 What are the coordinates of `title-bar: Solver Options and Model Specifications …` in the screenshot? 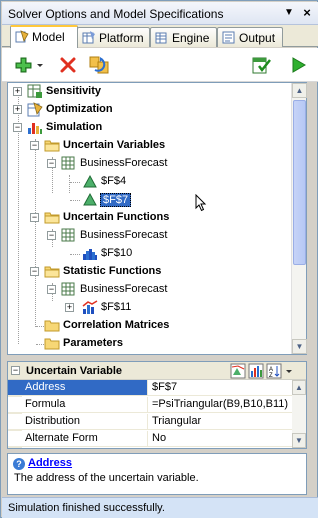 It's located at (160, 13).